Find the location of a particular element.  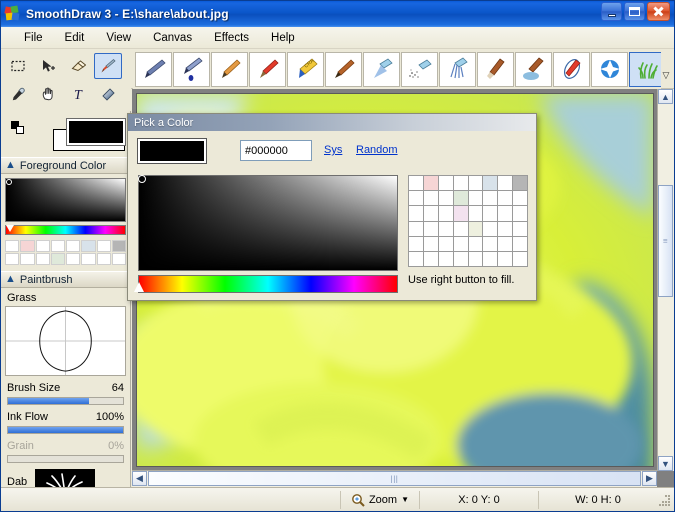

spatter-brush is located at coordinates (457, 69).